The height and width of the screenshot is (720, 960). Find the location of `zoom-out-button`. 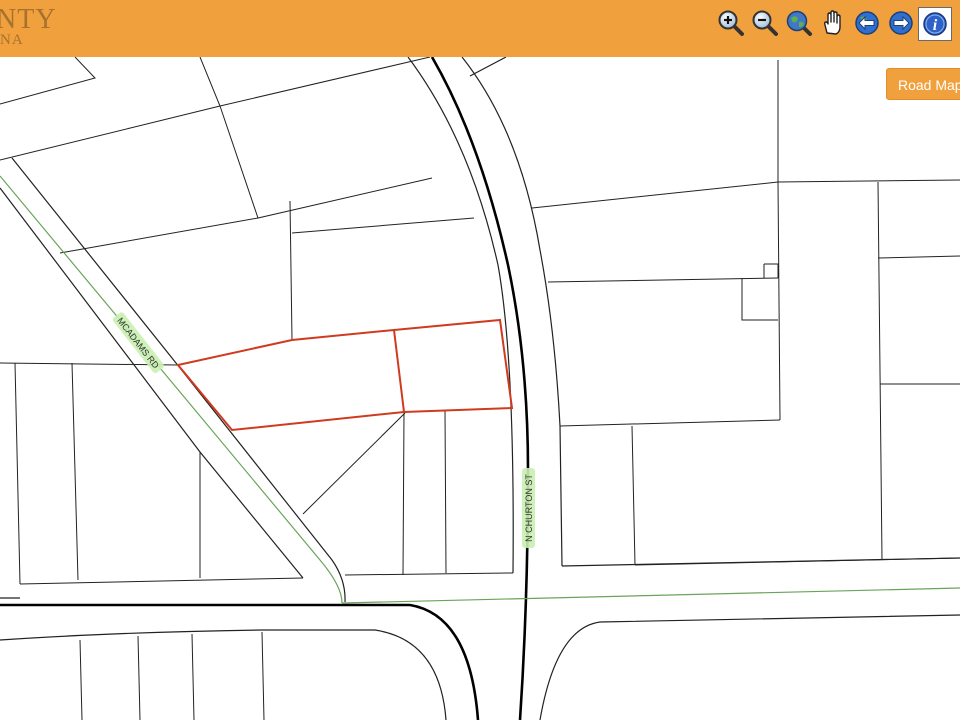

zoom-out-button is located at coordinates (765, 23).